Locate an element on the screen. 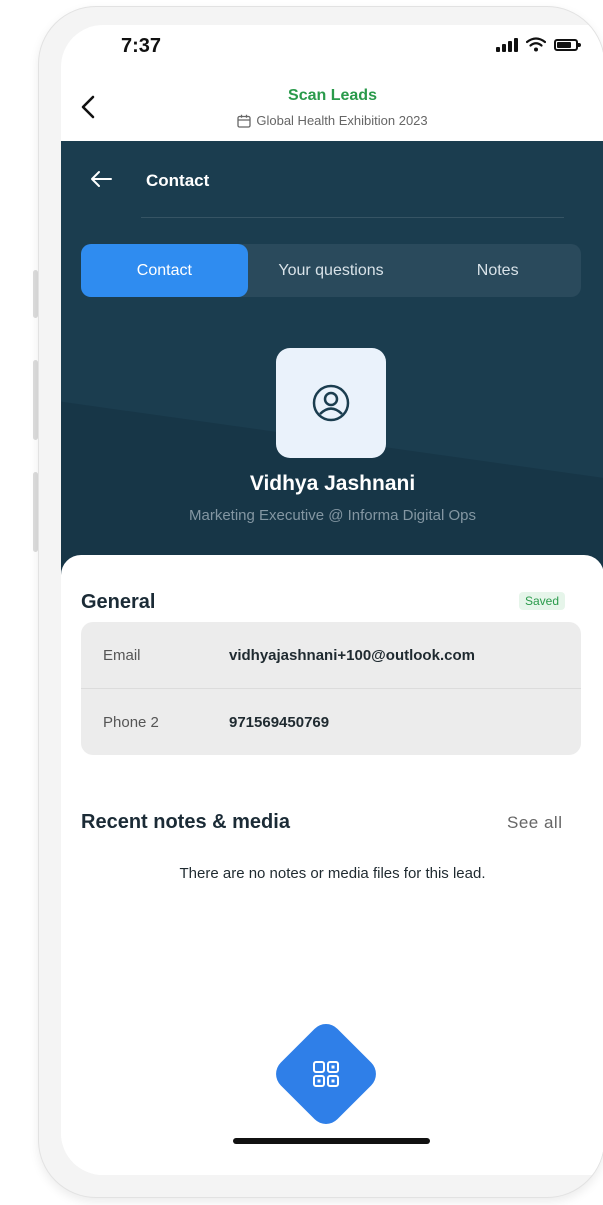 The height and width of the screenshot is (1205, 603). tab-notes: Notes is located at coordinates (497, 270).